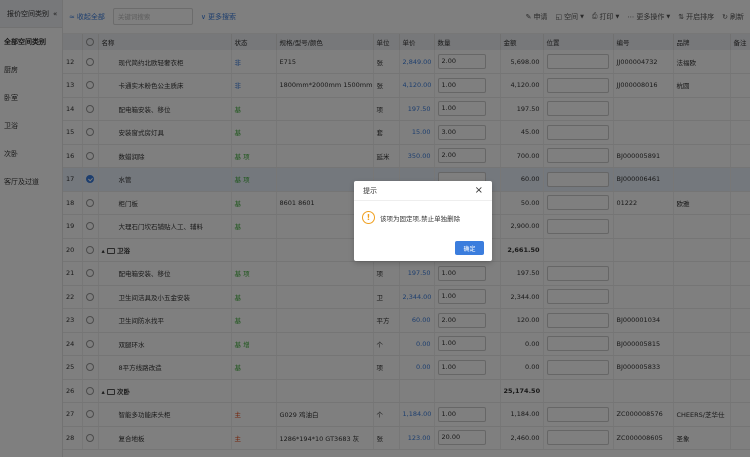 This screenshot has width=750, height=457. I want to click on dialog-body: ! 该项为固定项,禁止单独删除, so click(423, 212).